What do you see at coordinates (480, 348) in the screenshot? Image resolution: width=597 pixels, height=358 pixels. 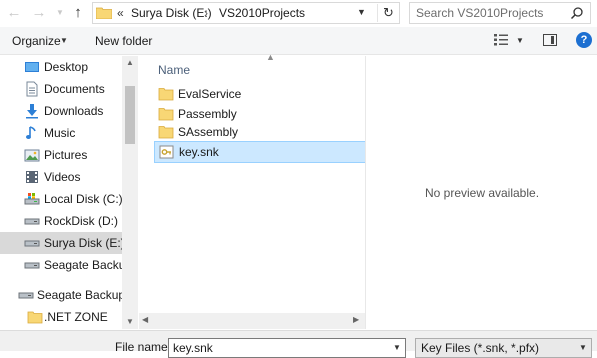 I see `file-type-value: Key Files (*.snk, *.pfx)` at bounding box center [480, 348].